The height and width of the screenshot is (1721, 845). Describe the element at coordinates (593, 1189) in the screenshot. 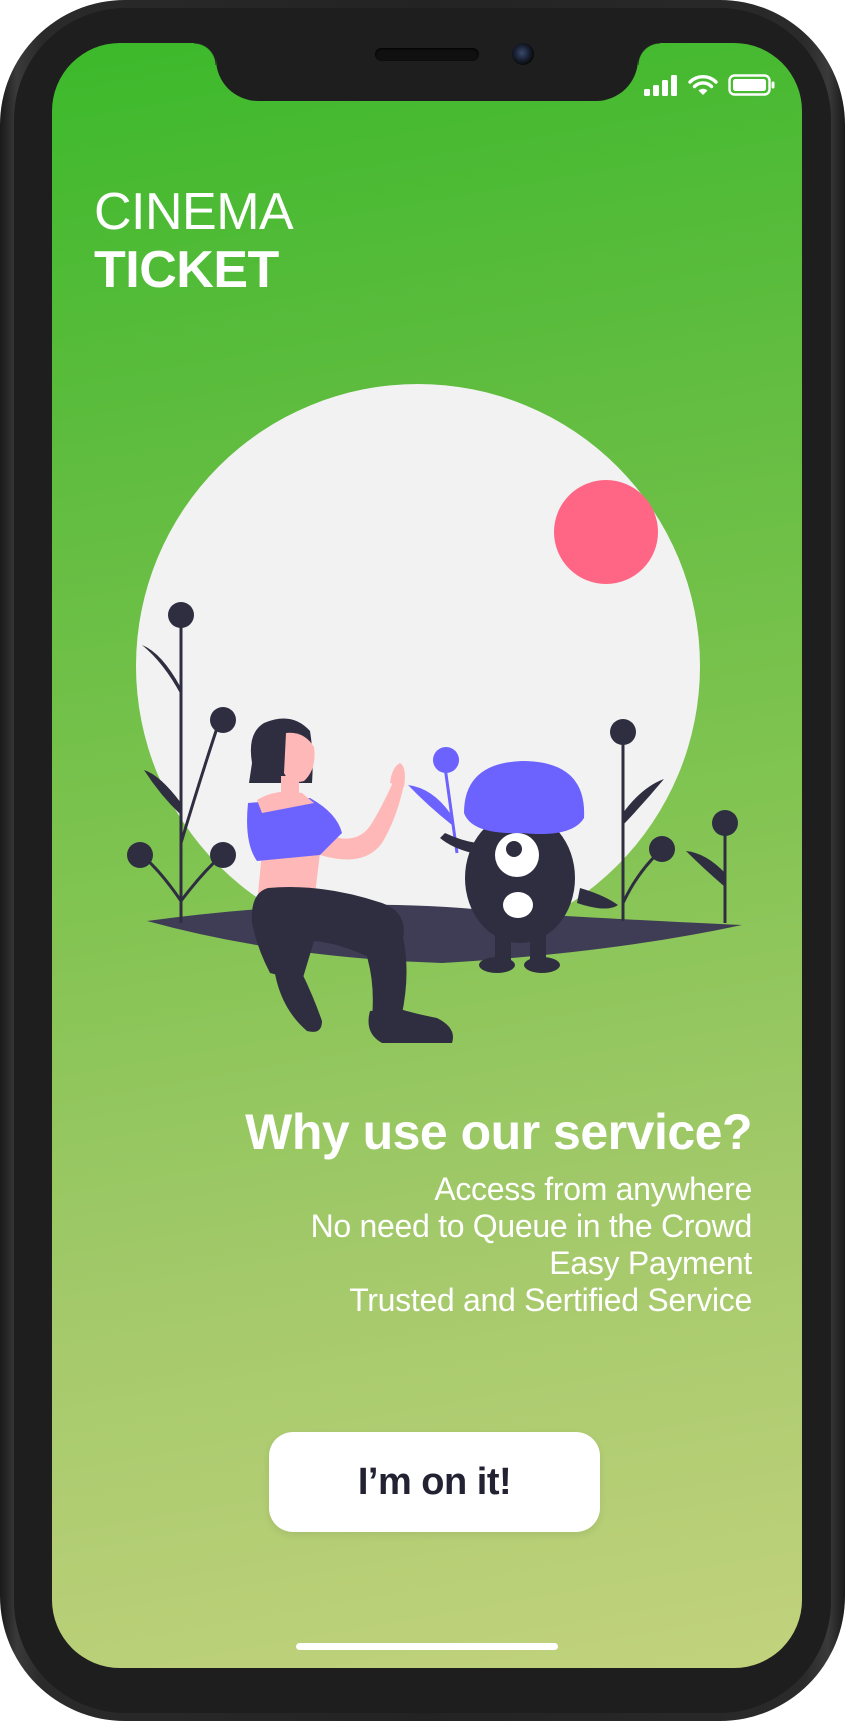

I see `benefit-item: Access from anywhere` at that location.